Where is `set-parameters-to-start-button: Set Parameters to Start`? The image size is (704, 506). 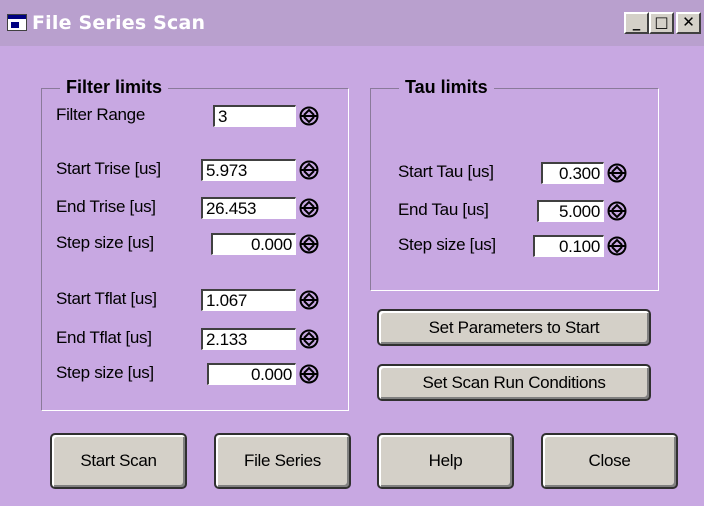 set-parameters-to-start-button: Set Parameters to Start is located at coordinates (514, 327).